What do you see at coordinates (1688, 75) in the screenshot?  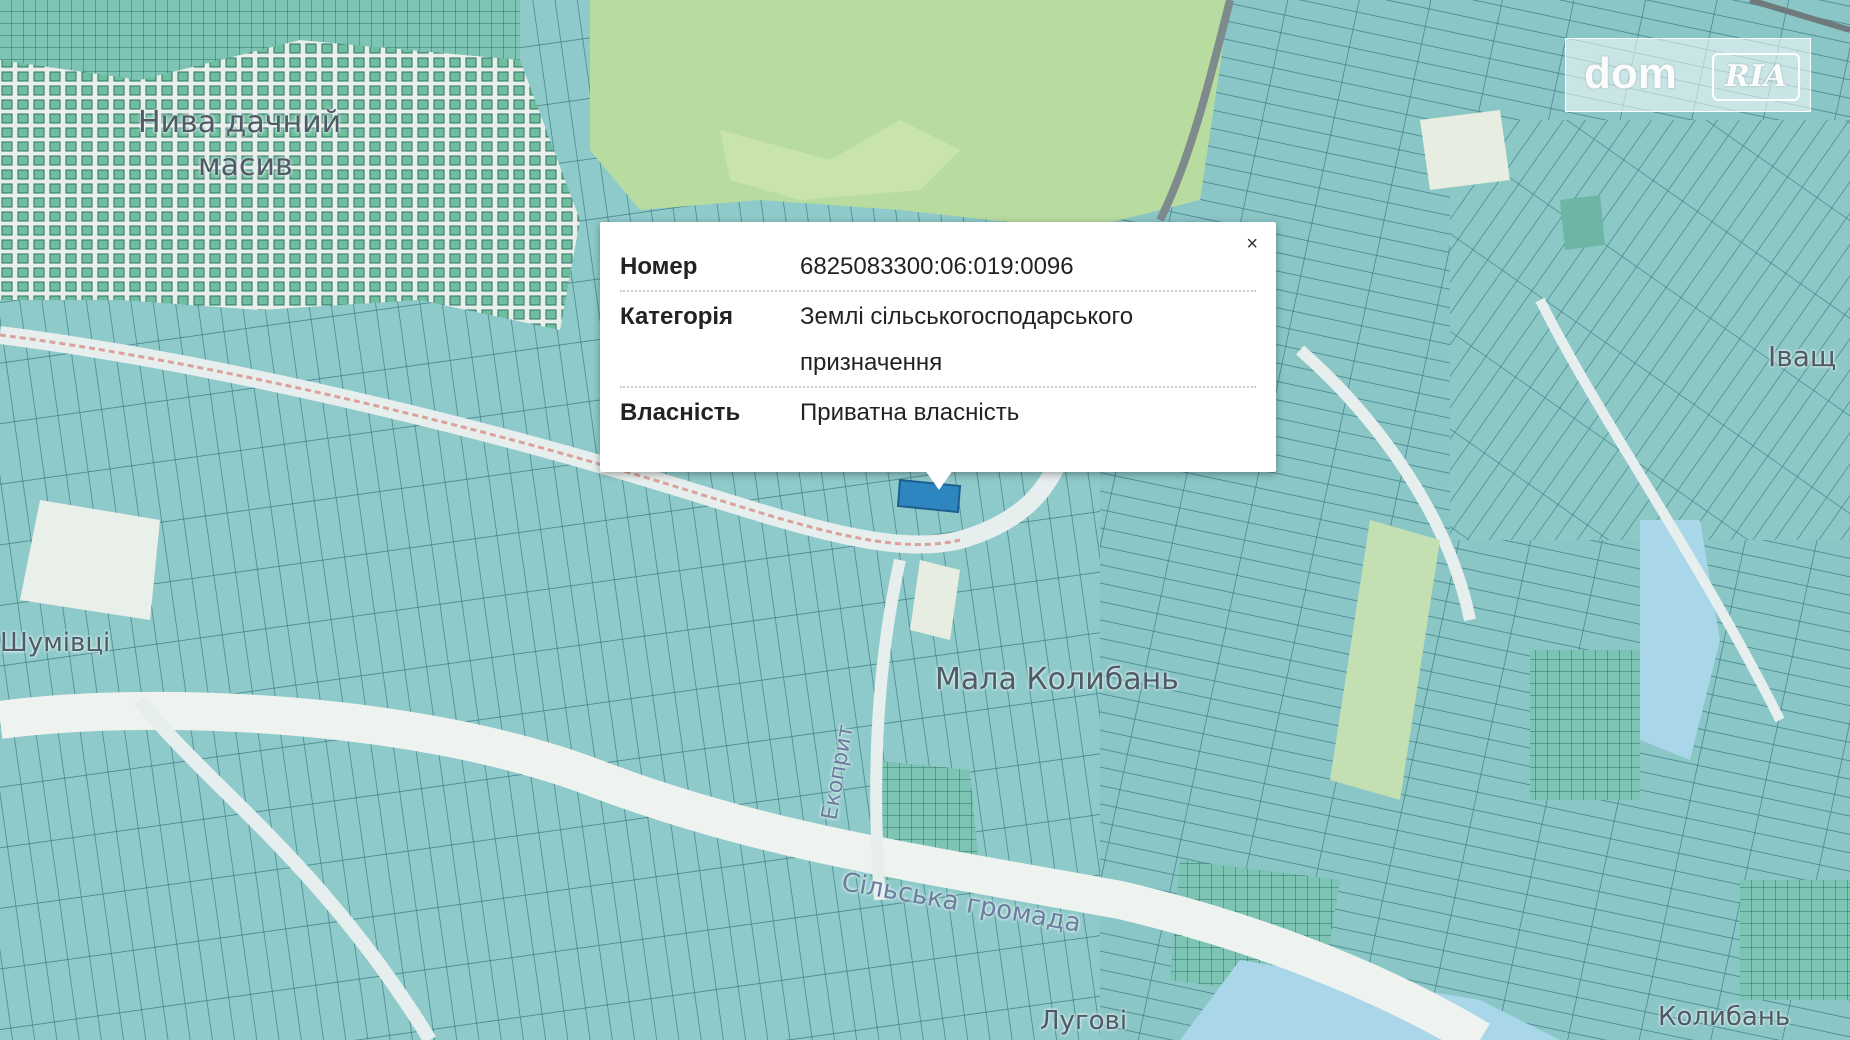 I see `watermark-logo: dom RIA` at bounding box center [1688, 75].